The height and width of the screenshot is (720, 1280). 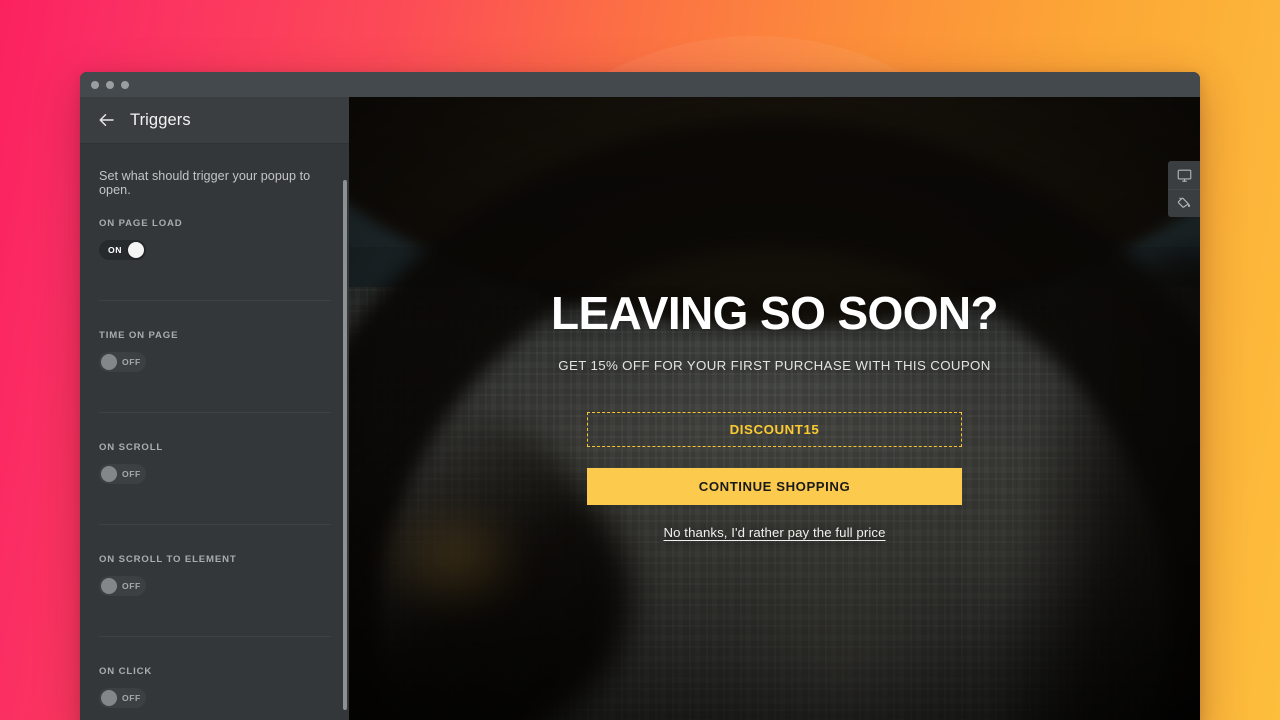 I want to click on coupon-code-text: DISCOUNT15, so click(x=774, y=429).